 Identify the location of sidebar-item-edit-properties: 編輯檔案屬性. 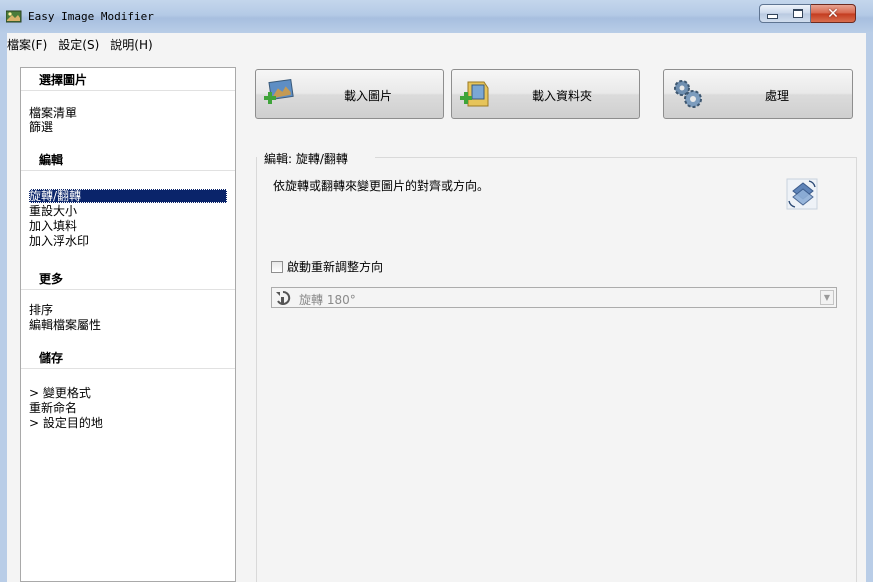
(65, 325).